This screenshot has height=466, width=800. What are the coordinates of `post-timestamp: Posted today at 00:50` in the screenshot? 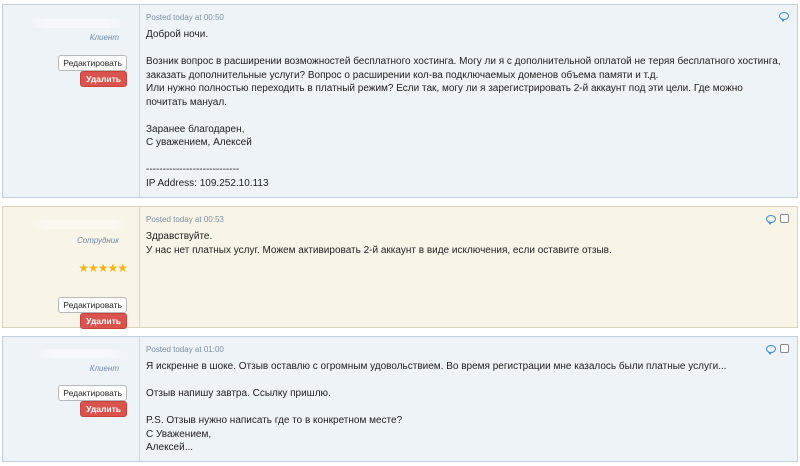 It's located at (185, 17).